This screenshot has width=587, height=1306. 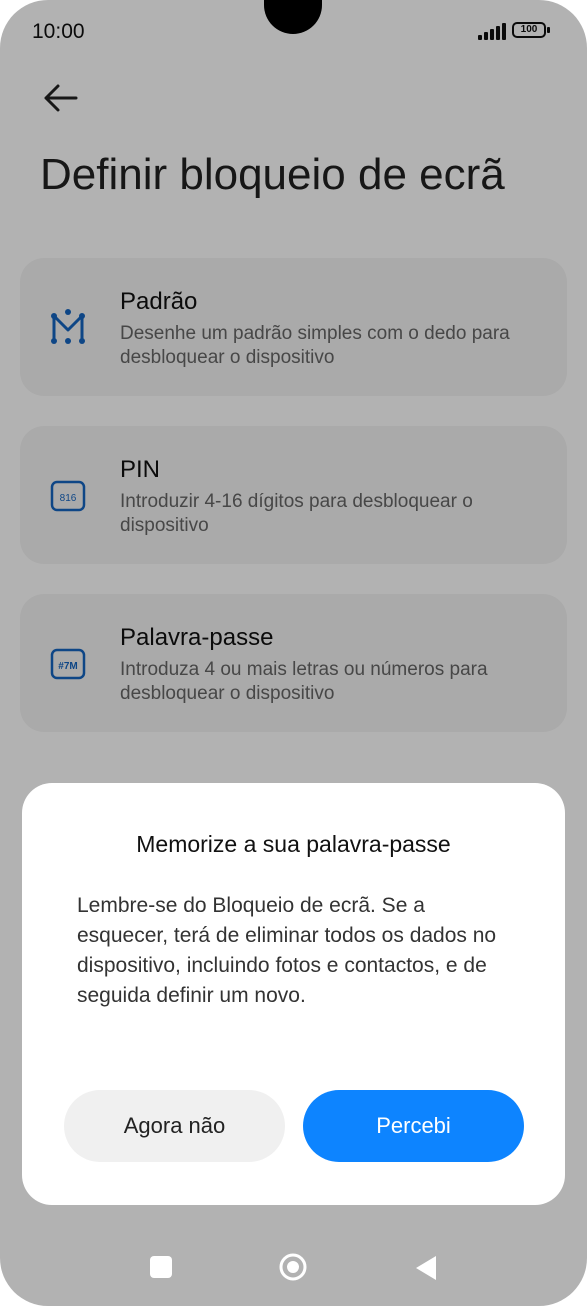 I want to click on recent-apps-icon, so click(x=161, y=1267).